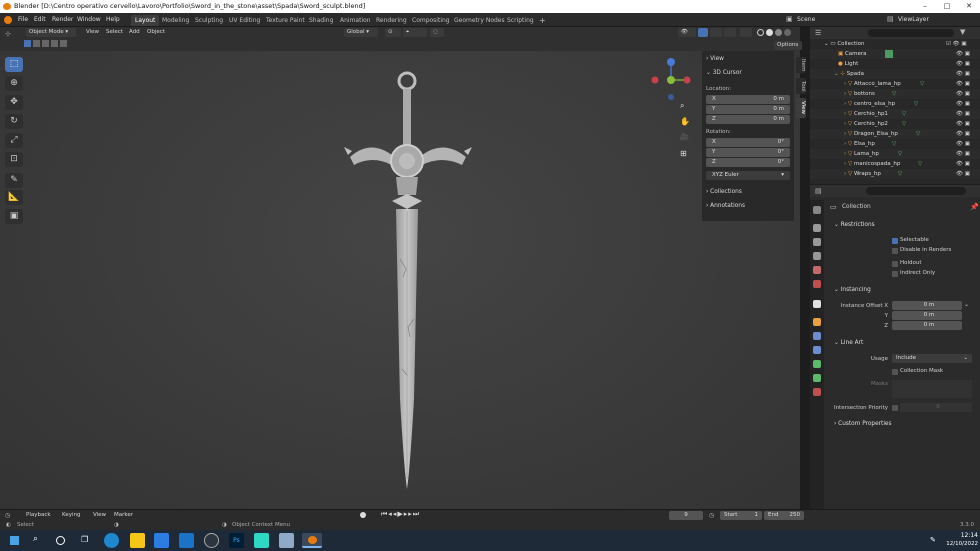  What do you see at coordinates (393, 32) in the screenshot?
I see `pivot-icon: ⊙` at bounding box center [393, 32].